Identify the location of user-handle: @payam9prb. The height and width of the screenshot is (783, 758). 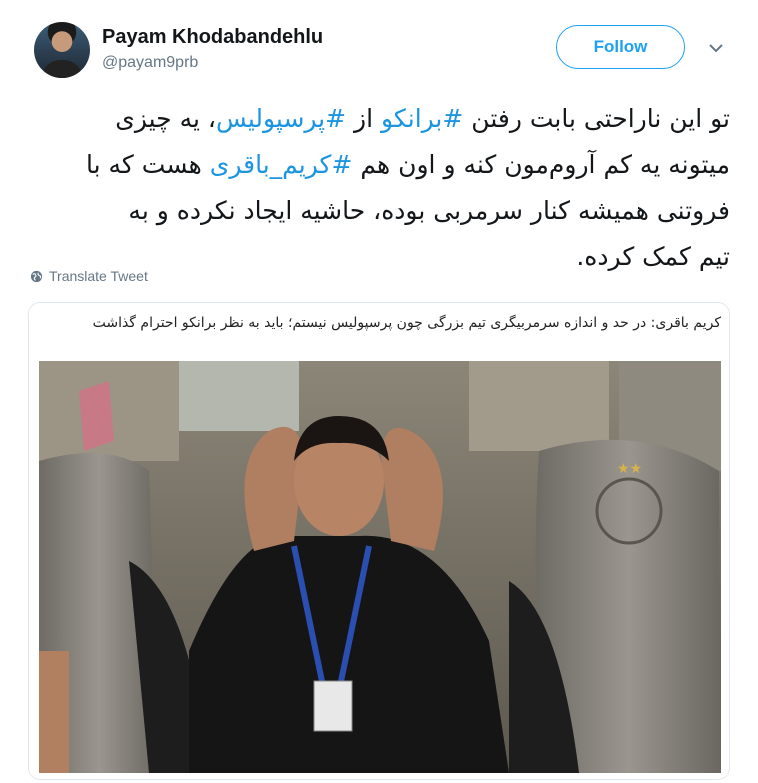
(150, 63).